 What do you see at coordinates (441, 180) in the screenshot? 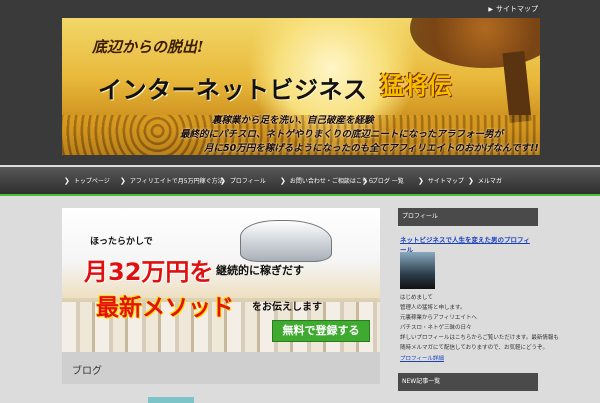
I see `nav-item-sitemap: ❯ サイトマップ` at bounding box center [441, 180].